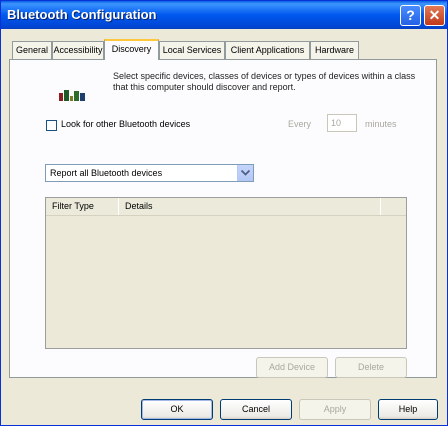  Describe the element at coordinates (393, 206) in the screenshot. I see `column-header-blank` at that location.